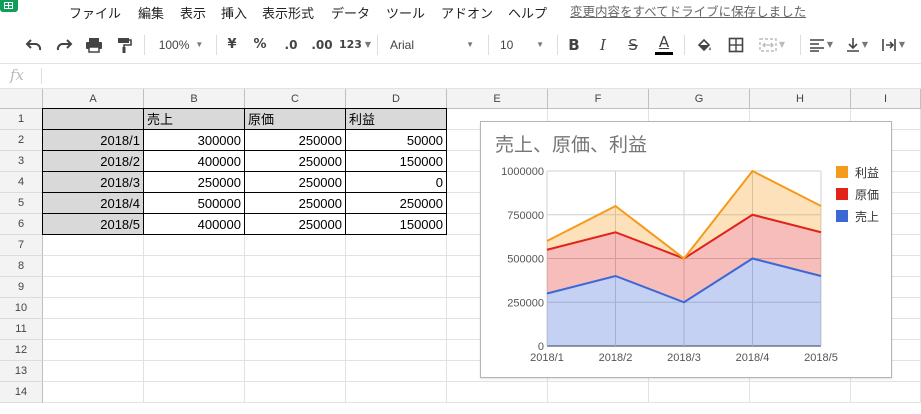 The image size is (921, 414). What do you see at coordinates (396, 371) in the screenshot?
I see `cell-d13` at bounding box center [396, 371].